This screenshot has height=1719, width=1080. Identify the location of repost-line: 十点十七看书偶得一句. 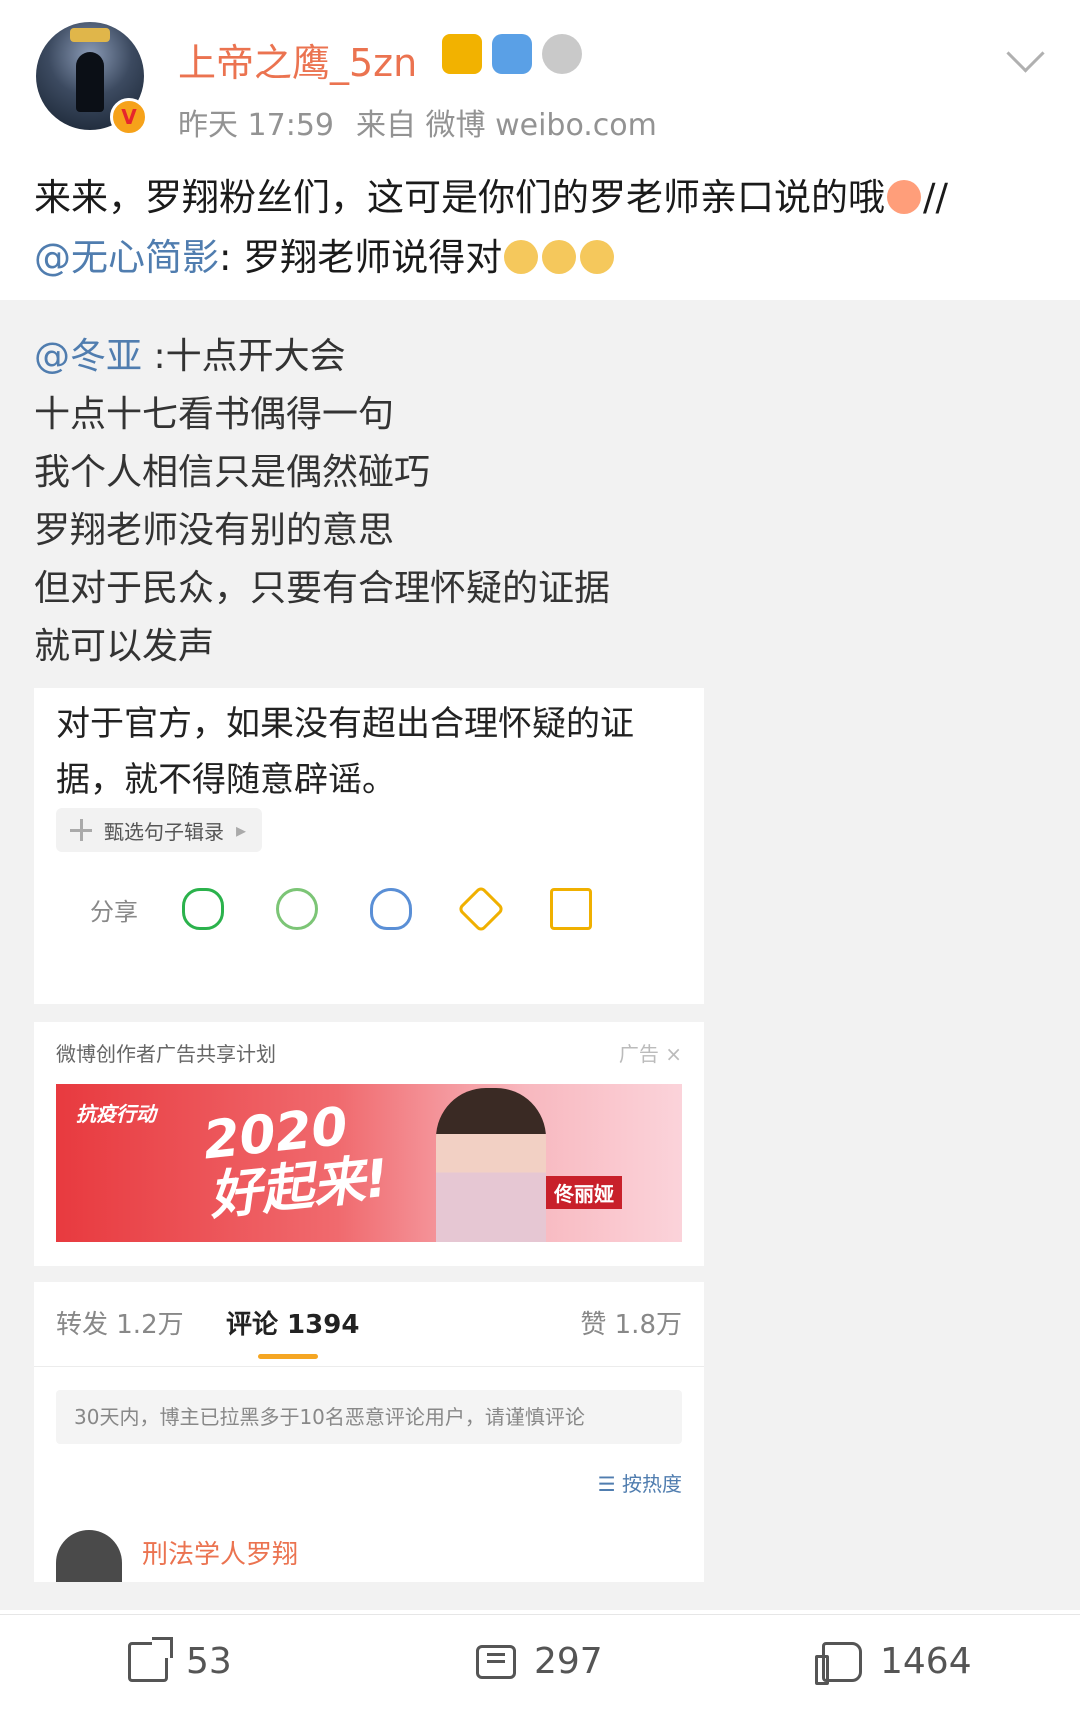
(214, 414).